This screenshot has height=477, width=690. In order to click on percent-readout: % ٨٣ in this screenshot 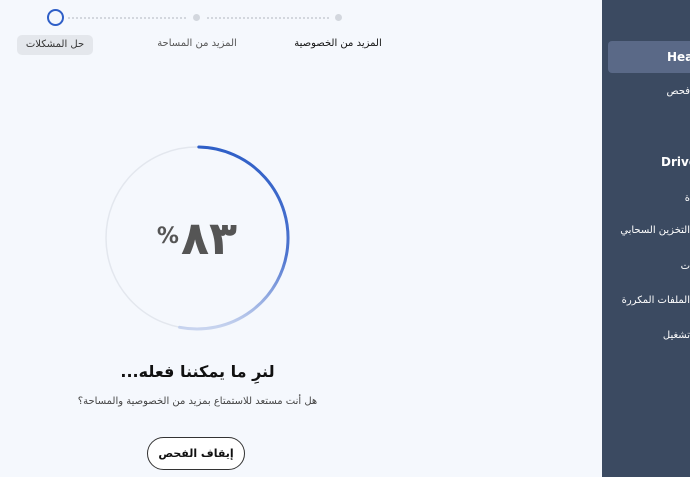, I will do `click(197, 238)`.